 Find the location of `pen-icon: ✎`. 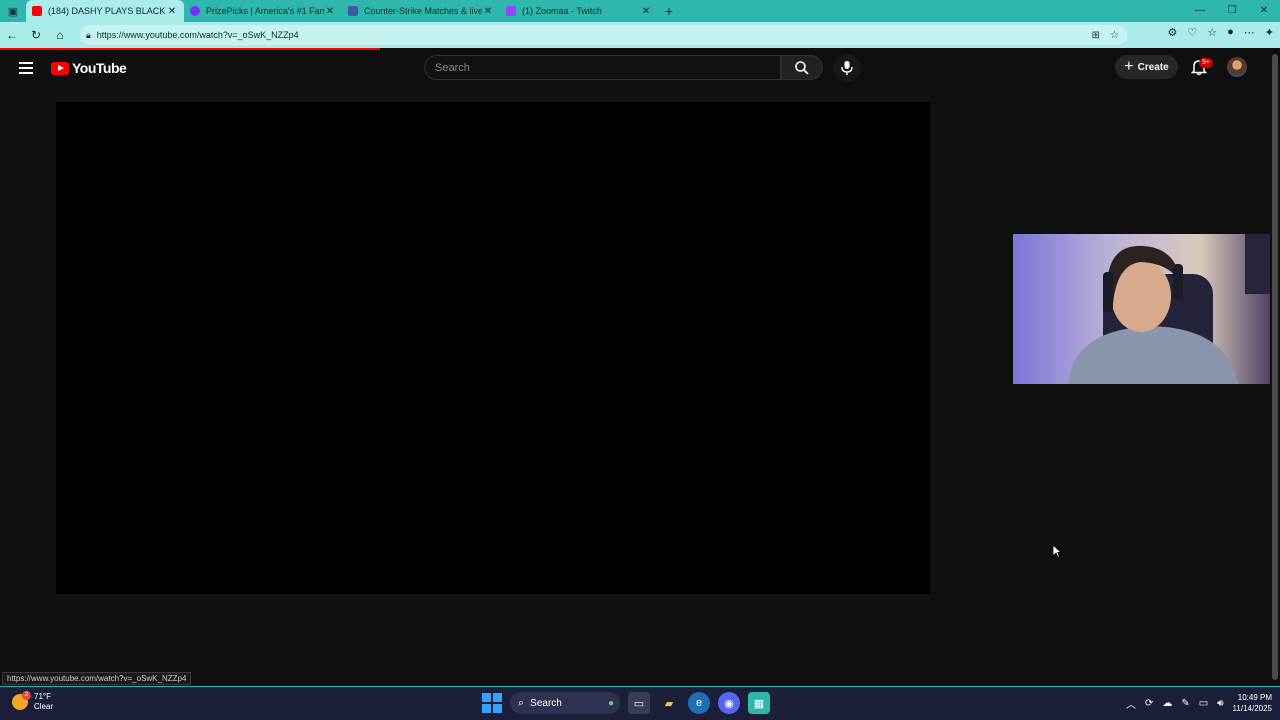

pen-icon: ✎ is located at coordinates (1185, 703).